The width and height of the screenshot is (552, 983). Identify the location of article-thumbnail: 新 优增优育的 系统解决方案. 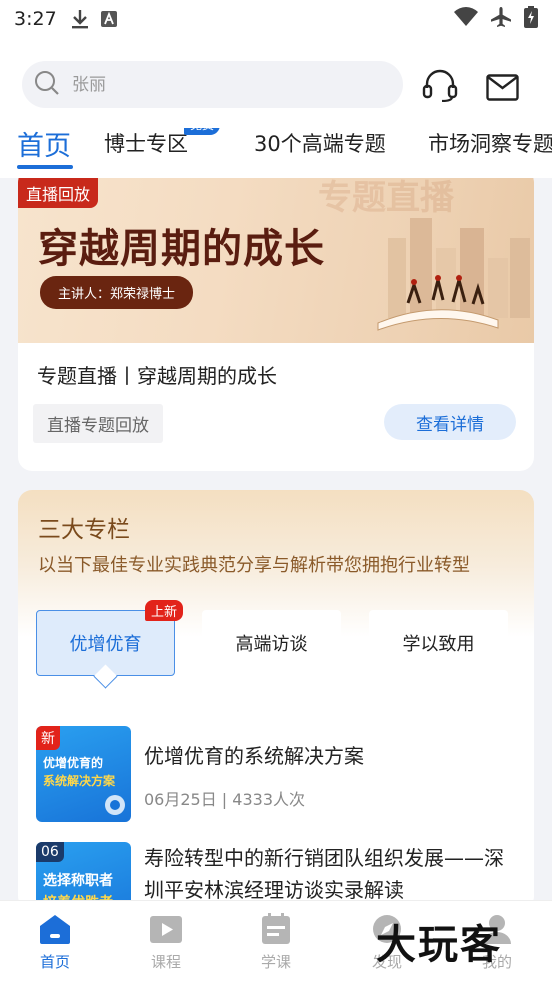
(83, 774).